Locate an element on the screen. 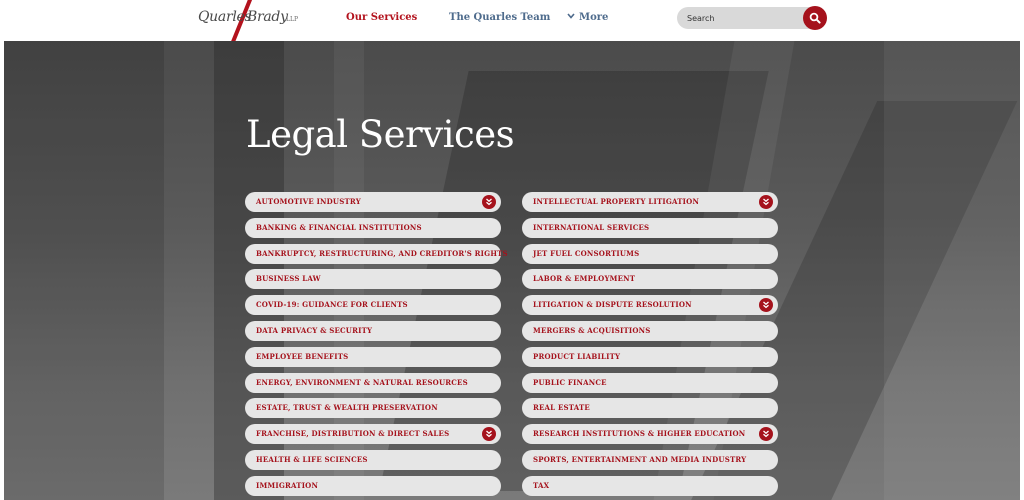  nav-quarles-team: The Quarles Team is located at coordinates (499, 17).